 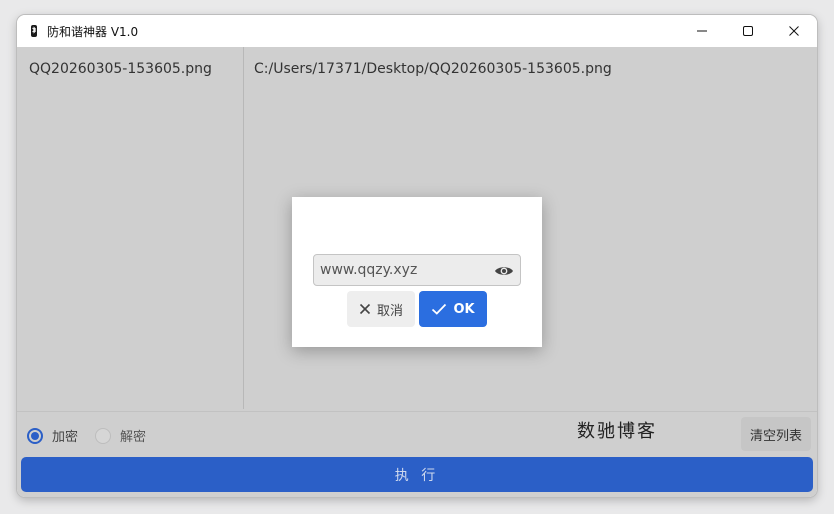 I want to click on maximize-icon, so click(x=748, y=31).